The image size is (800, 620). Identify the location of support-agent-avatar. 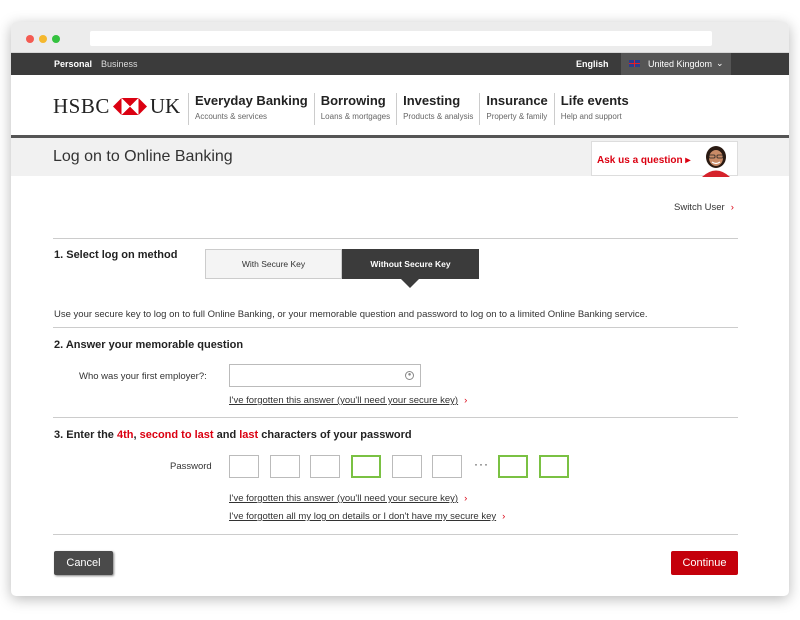
(716, 161).